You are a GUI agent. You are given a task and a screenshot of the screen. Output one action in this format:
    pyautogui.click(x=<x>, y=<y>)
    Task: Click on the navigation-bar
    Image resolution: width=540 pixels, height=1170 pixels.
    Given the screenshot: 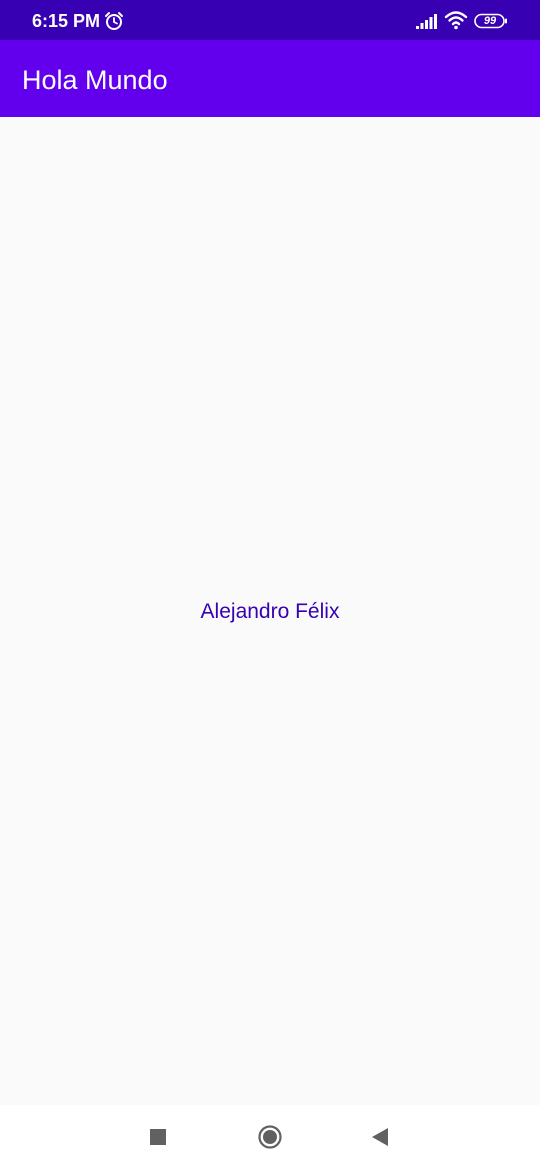 What is the action you would take?
    pyautogui.click(x=270, y=1137)
    